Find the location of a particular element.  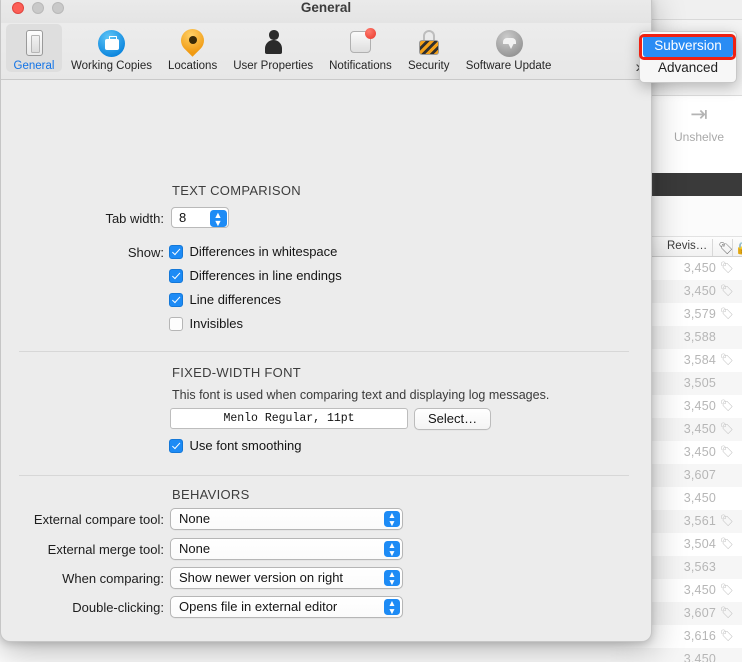

titlebar: General is located at coordinates (326, 11).